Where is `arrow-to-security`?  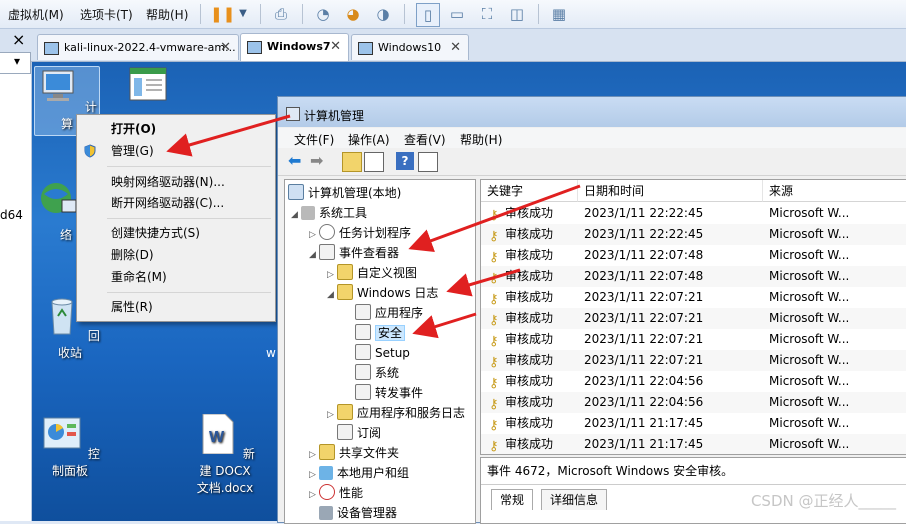
arrow-to-security is located at coordinates (444, 325).